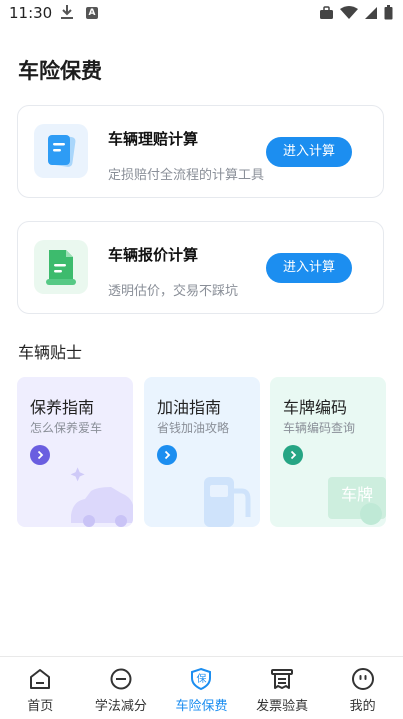 The image size is (403, 719). Describe the element at coordinates (371, 12) in the screenshot. I see `signal-icon` at that location.